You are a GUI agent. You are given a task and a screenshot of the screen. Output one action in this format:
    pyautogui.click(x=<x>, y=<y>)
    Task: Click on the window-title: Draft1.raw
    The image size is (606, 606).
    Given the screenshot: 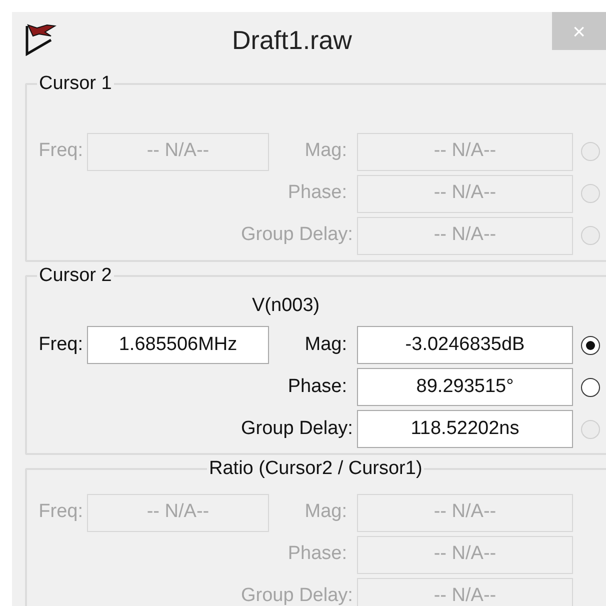 What is the action you would take?
    pyautogui.click(x=292, y=40)
    